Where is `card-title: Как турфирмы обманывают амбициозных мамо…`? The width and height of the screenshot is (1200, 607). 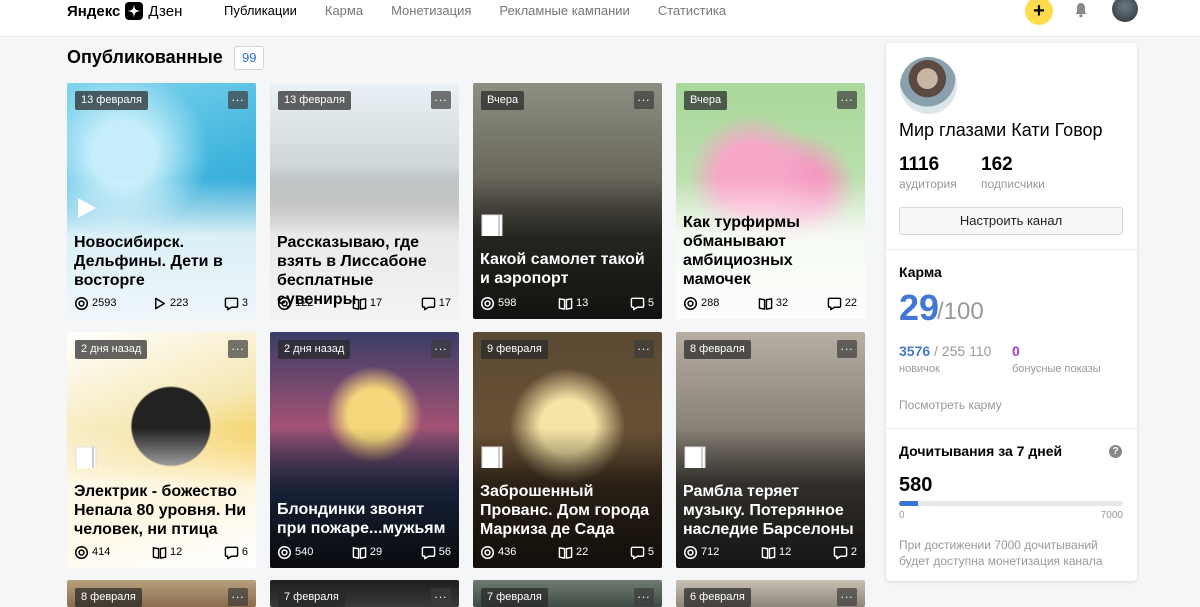 card-title: Как турфирмы обманывают амбициозных мамо… is located at coordinates (770, 251).